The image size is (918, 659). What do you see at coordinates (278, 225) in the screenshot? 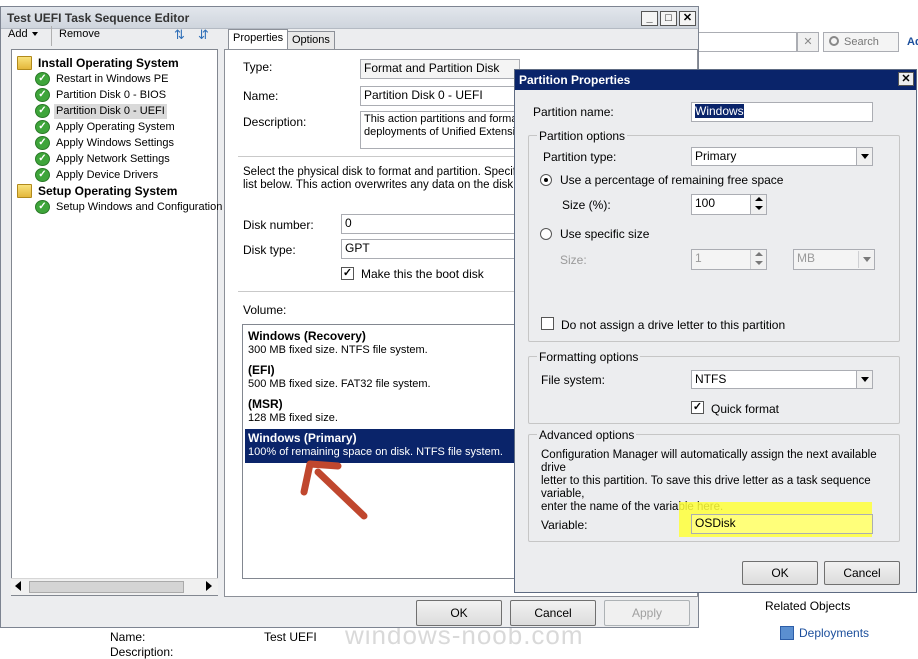
I see `disk-number-label: Disk number:` at bounding box center [278, 225].